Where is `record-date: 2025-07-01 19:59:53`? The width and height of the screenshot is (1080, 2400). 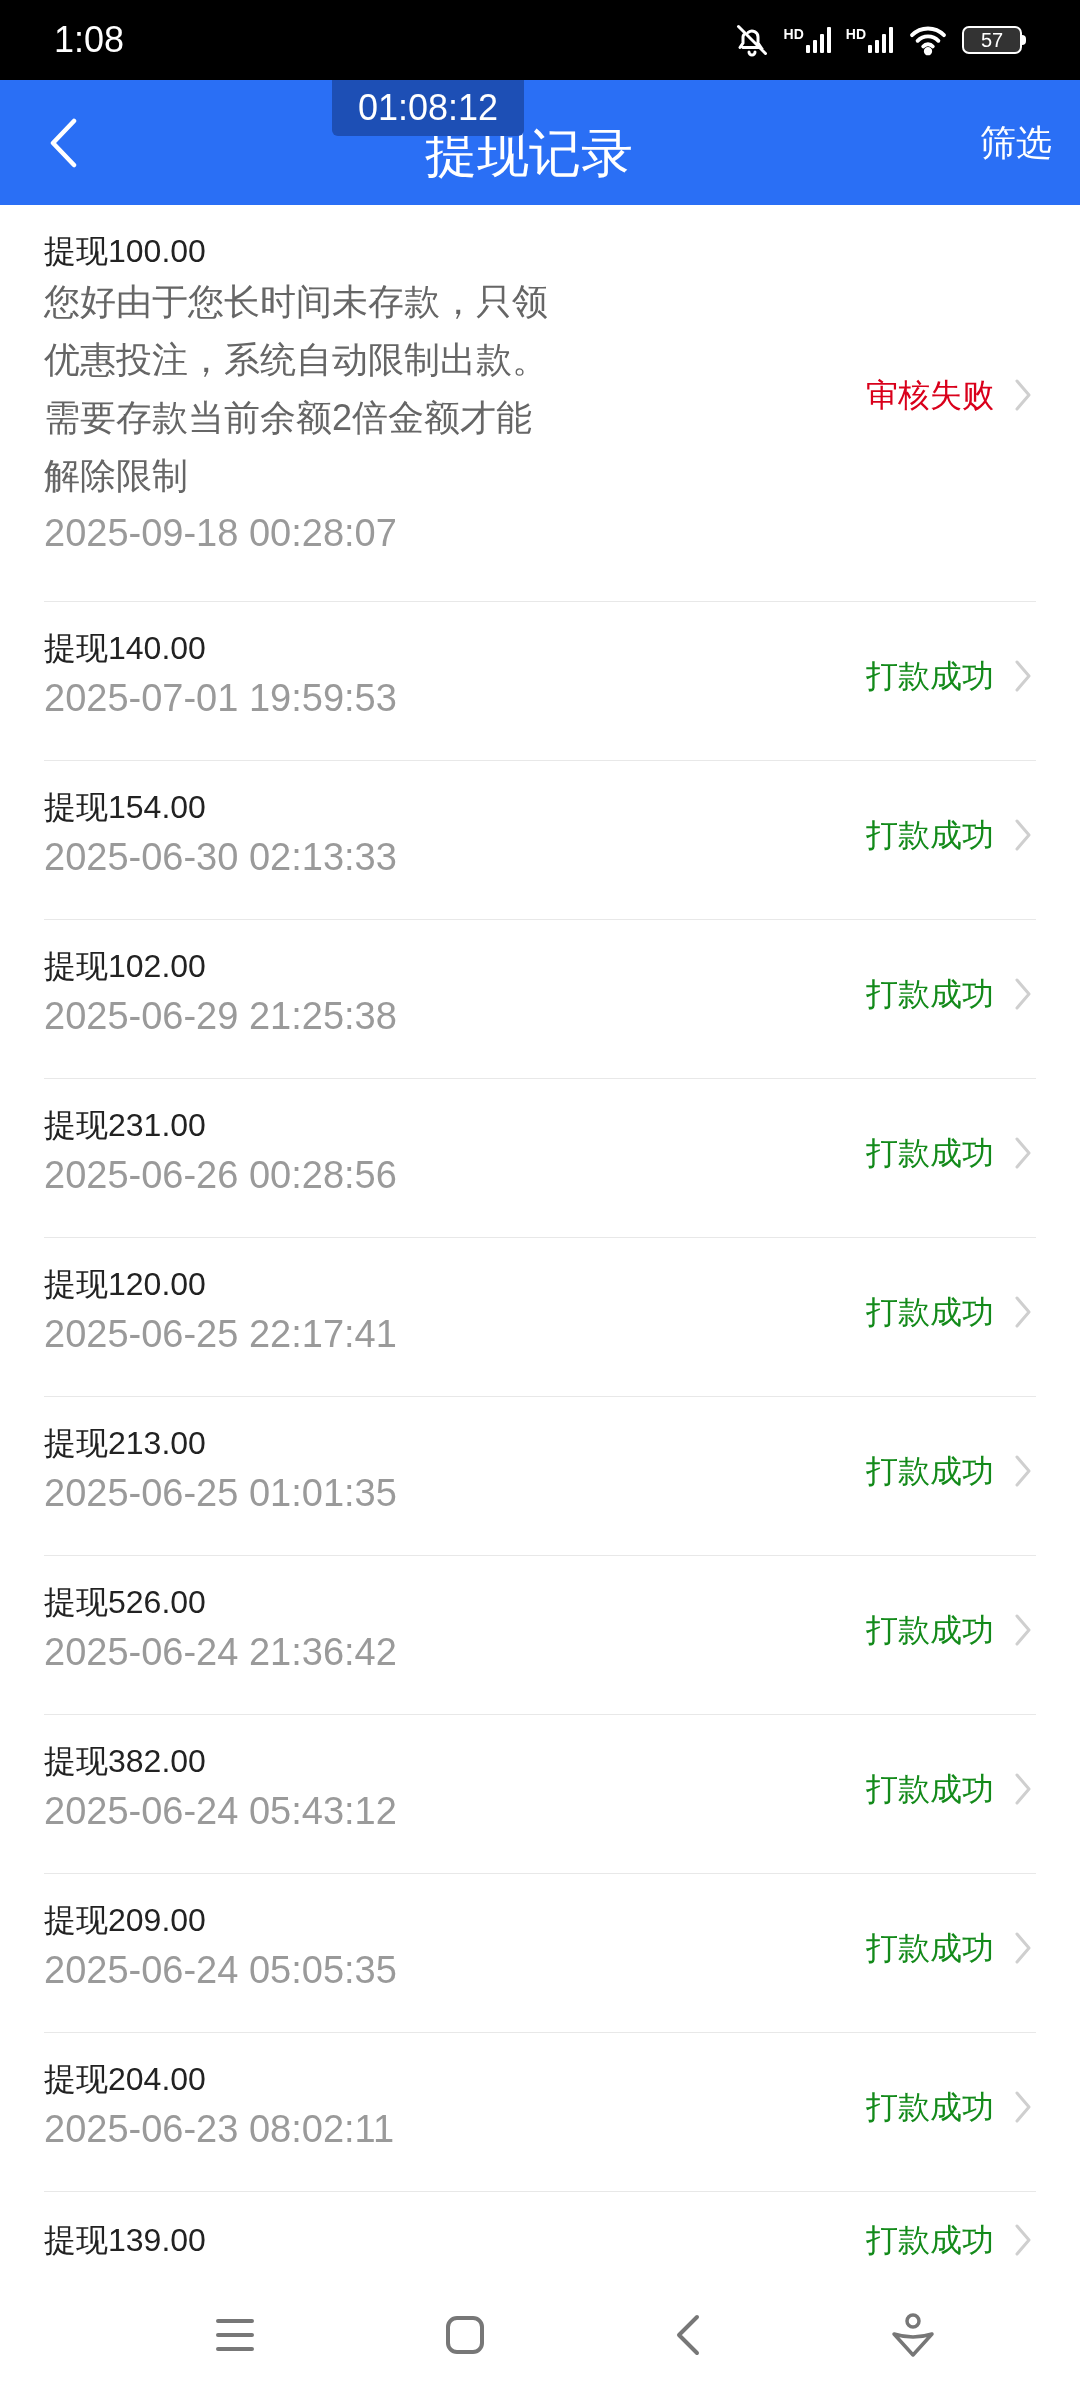
record-date: 2025-07-01 19:59:53 is located at coordinates (221, 698).